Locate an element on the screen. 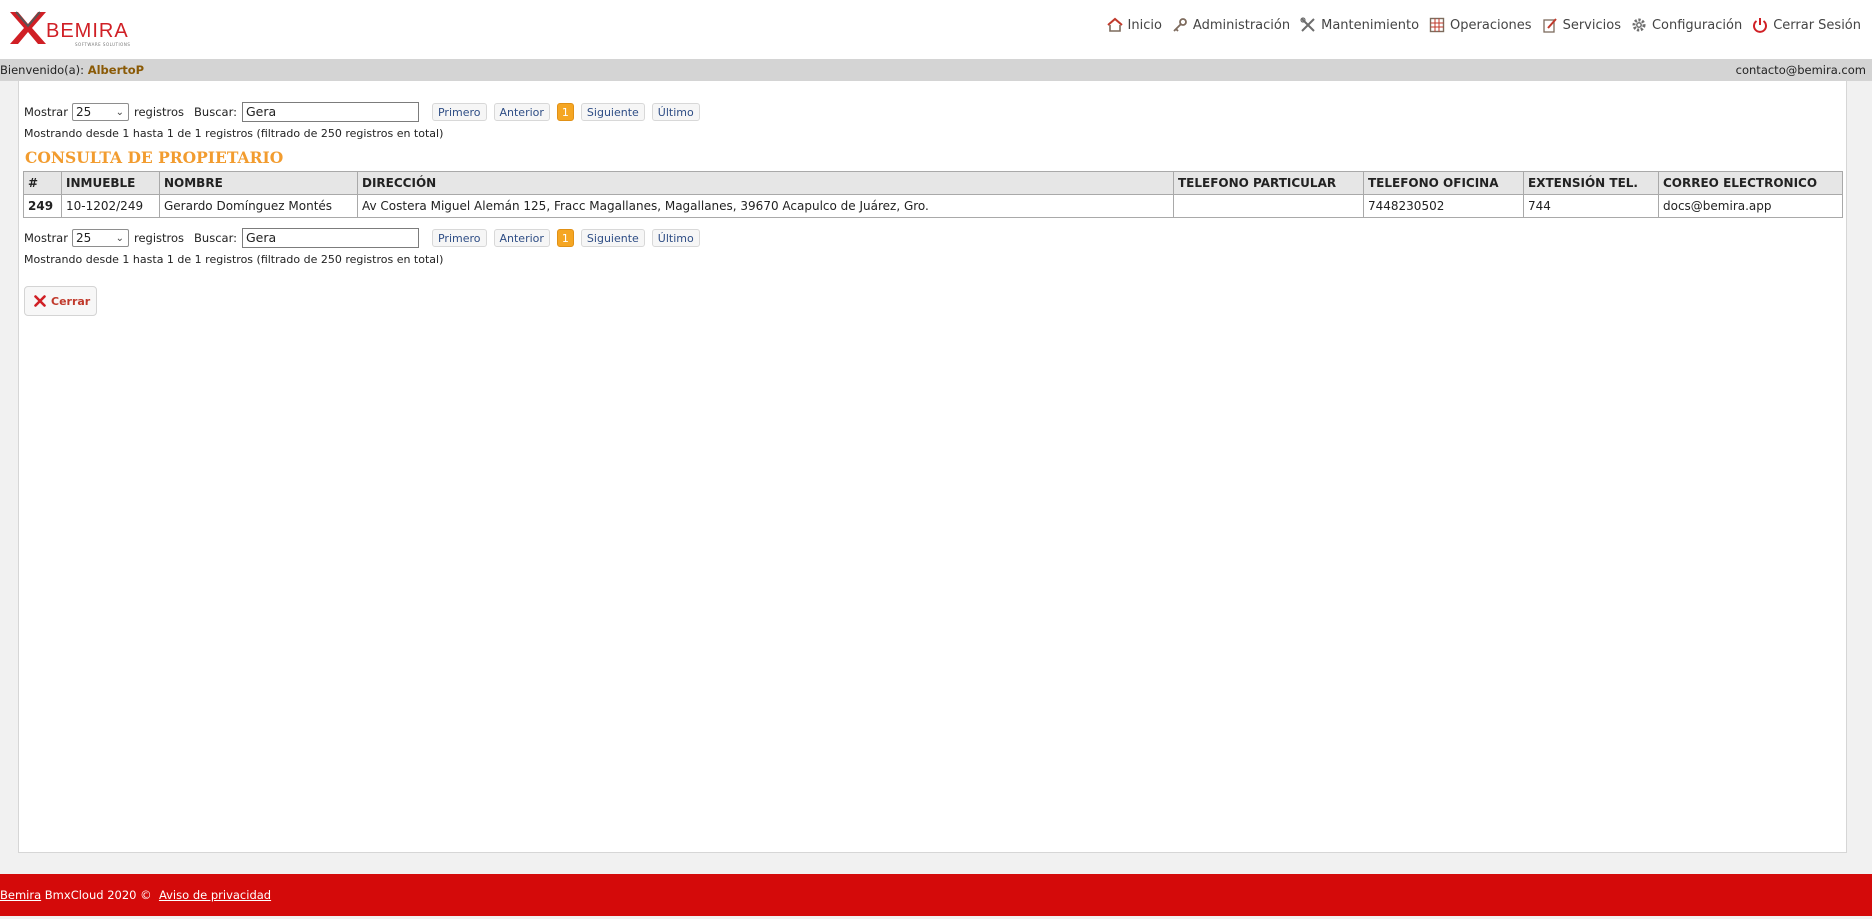  col-extension: EXTENSIÓN TEL. is located at coordinates (1591, 183).